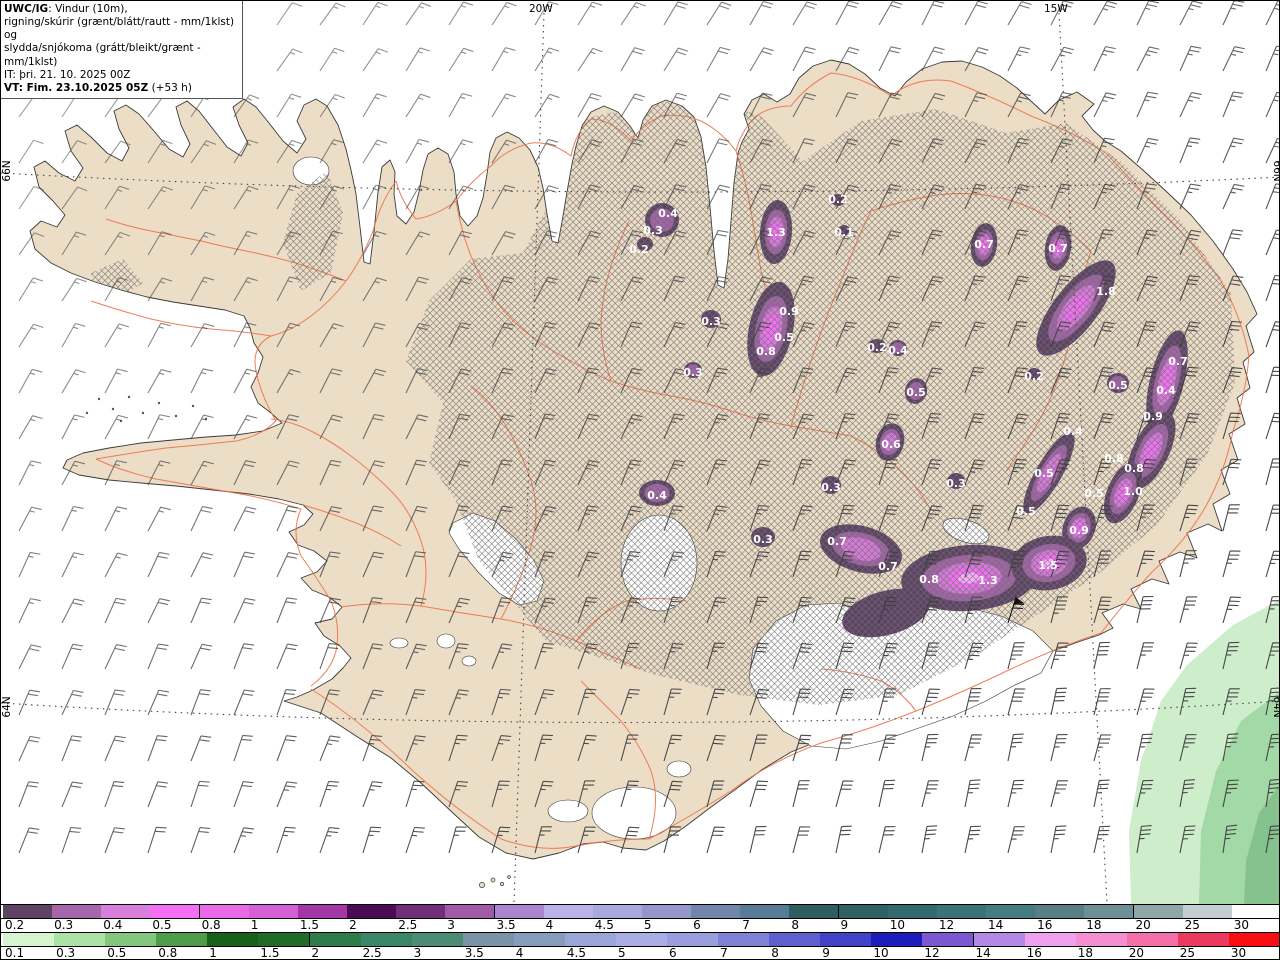 The height and width of the screenshot is (960, 1280). I want to click on sleet-snow-scale-value: 1, so click(254, 925).